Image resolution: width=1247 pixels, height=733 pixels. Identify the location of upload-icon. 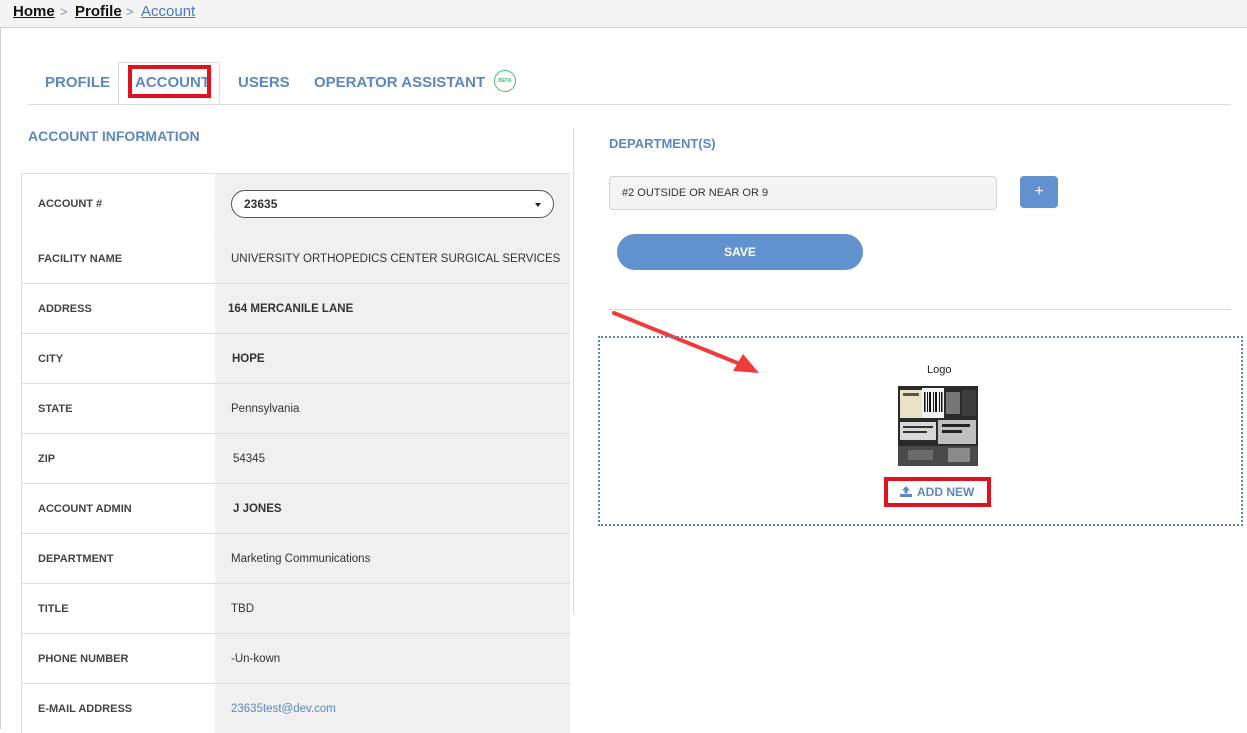
(906, 491).